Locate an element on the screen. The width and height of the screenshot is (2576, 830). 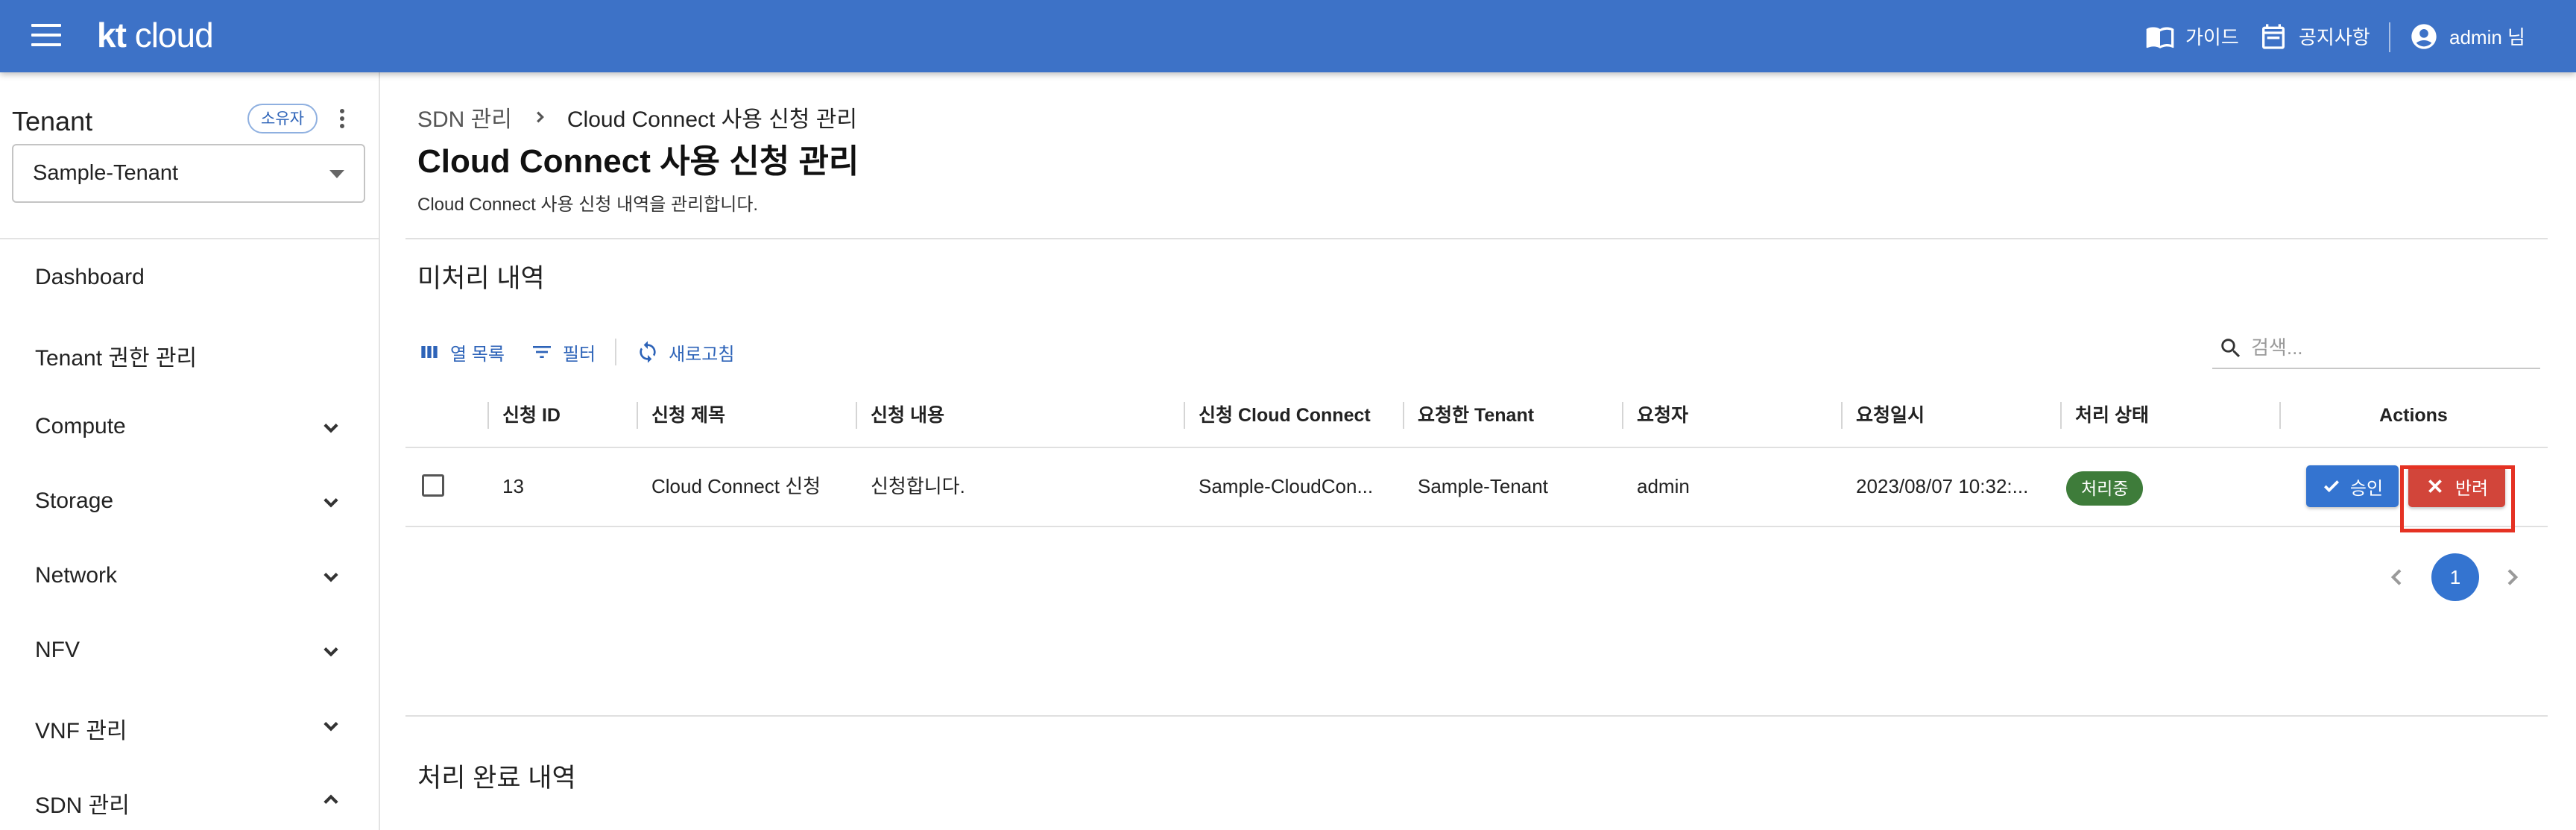
cell-requester: admin is located at coordinates (1663, 486).